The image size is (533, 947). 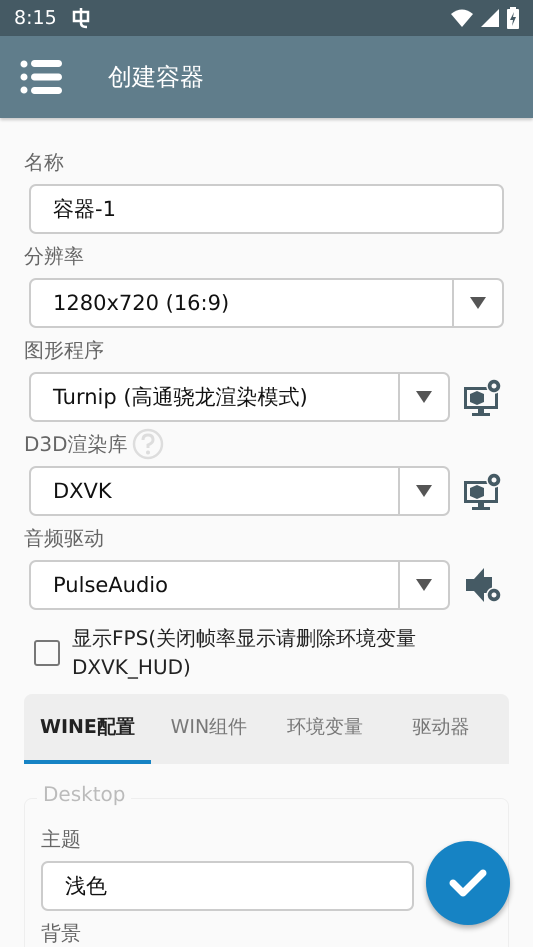 I want to click on text-field: 浅色, so click(x=227, y=886).